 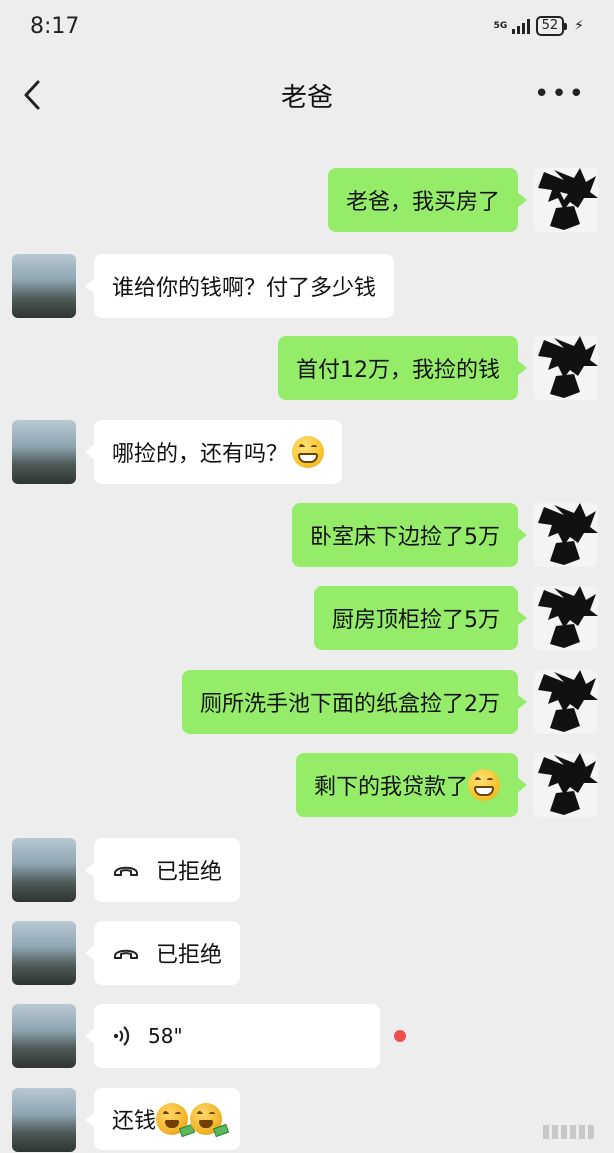 I want to click on voice-message-bubble: 58", so click(x=232, y=1036).